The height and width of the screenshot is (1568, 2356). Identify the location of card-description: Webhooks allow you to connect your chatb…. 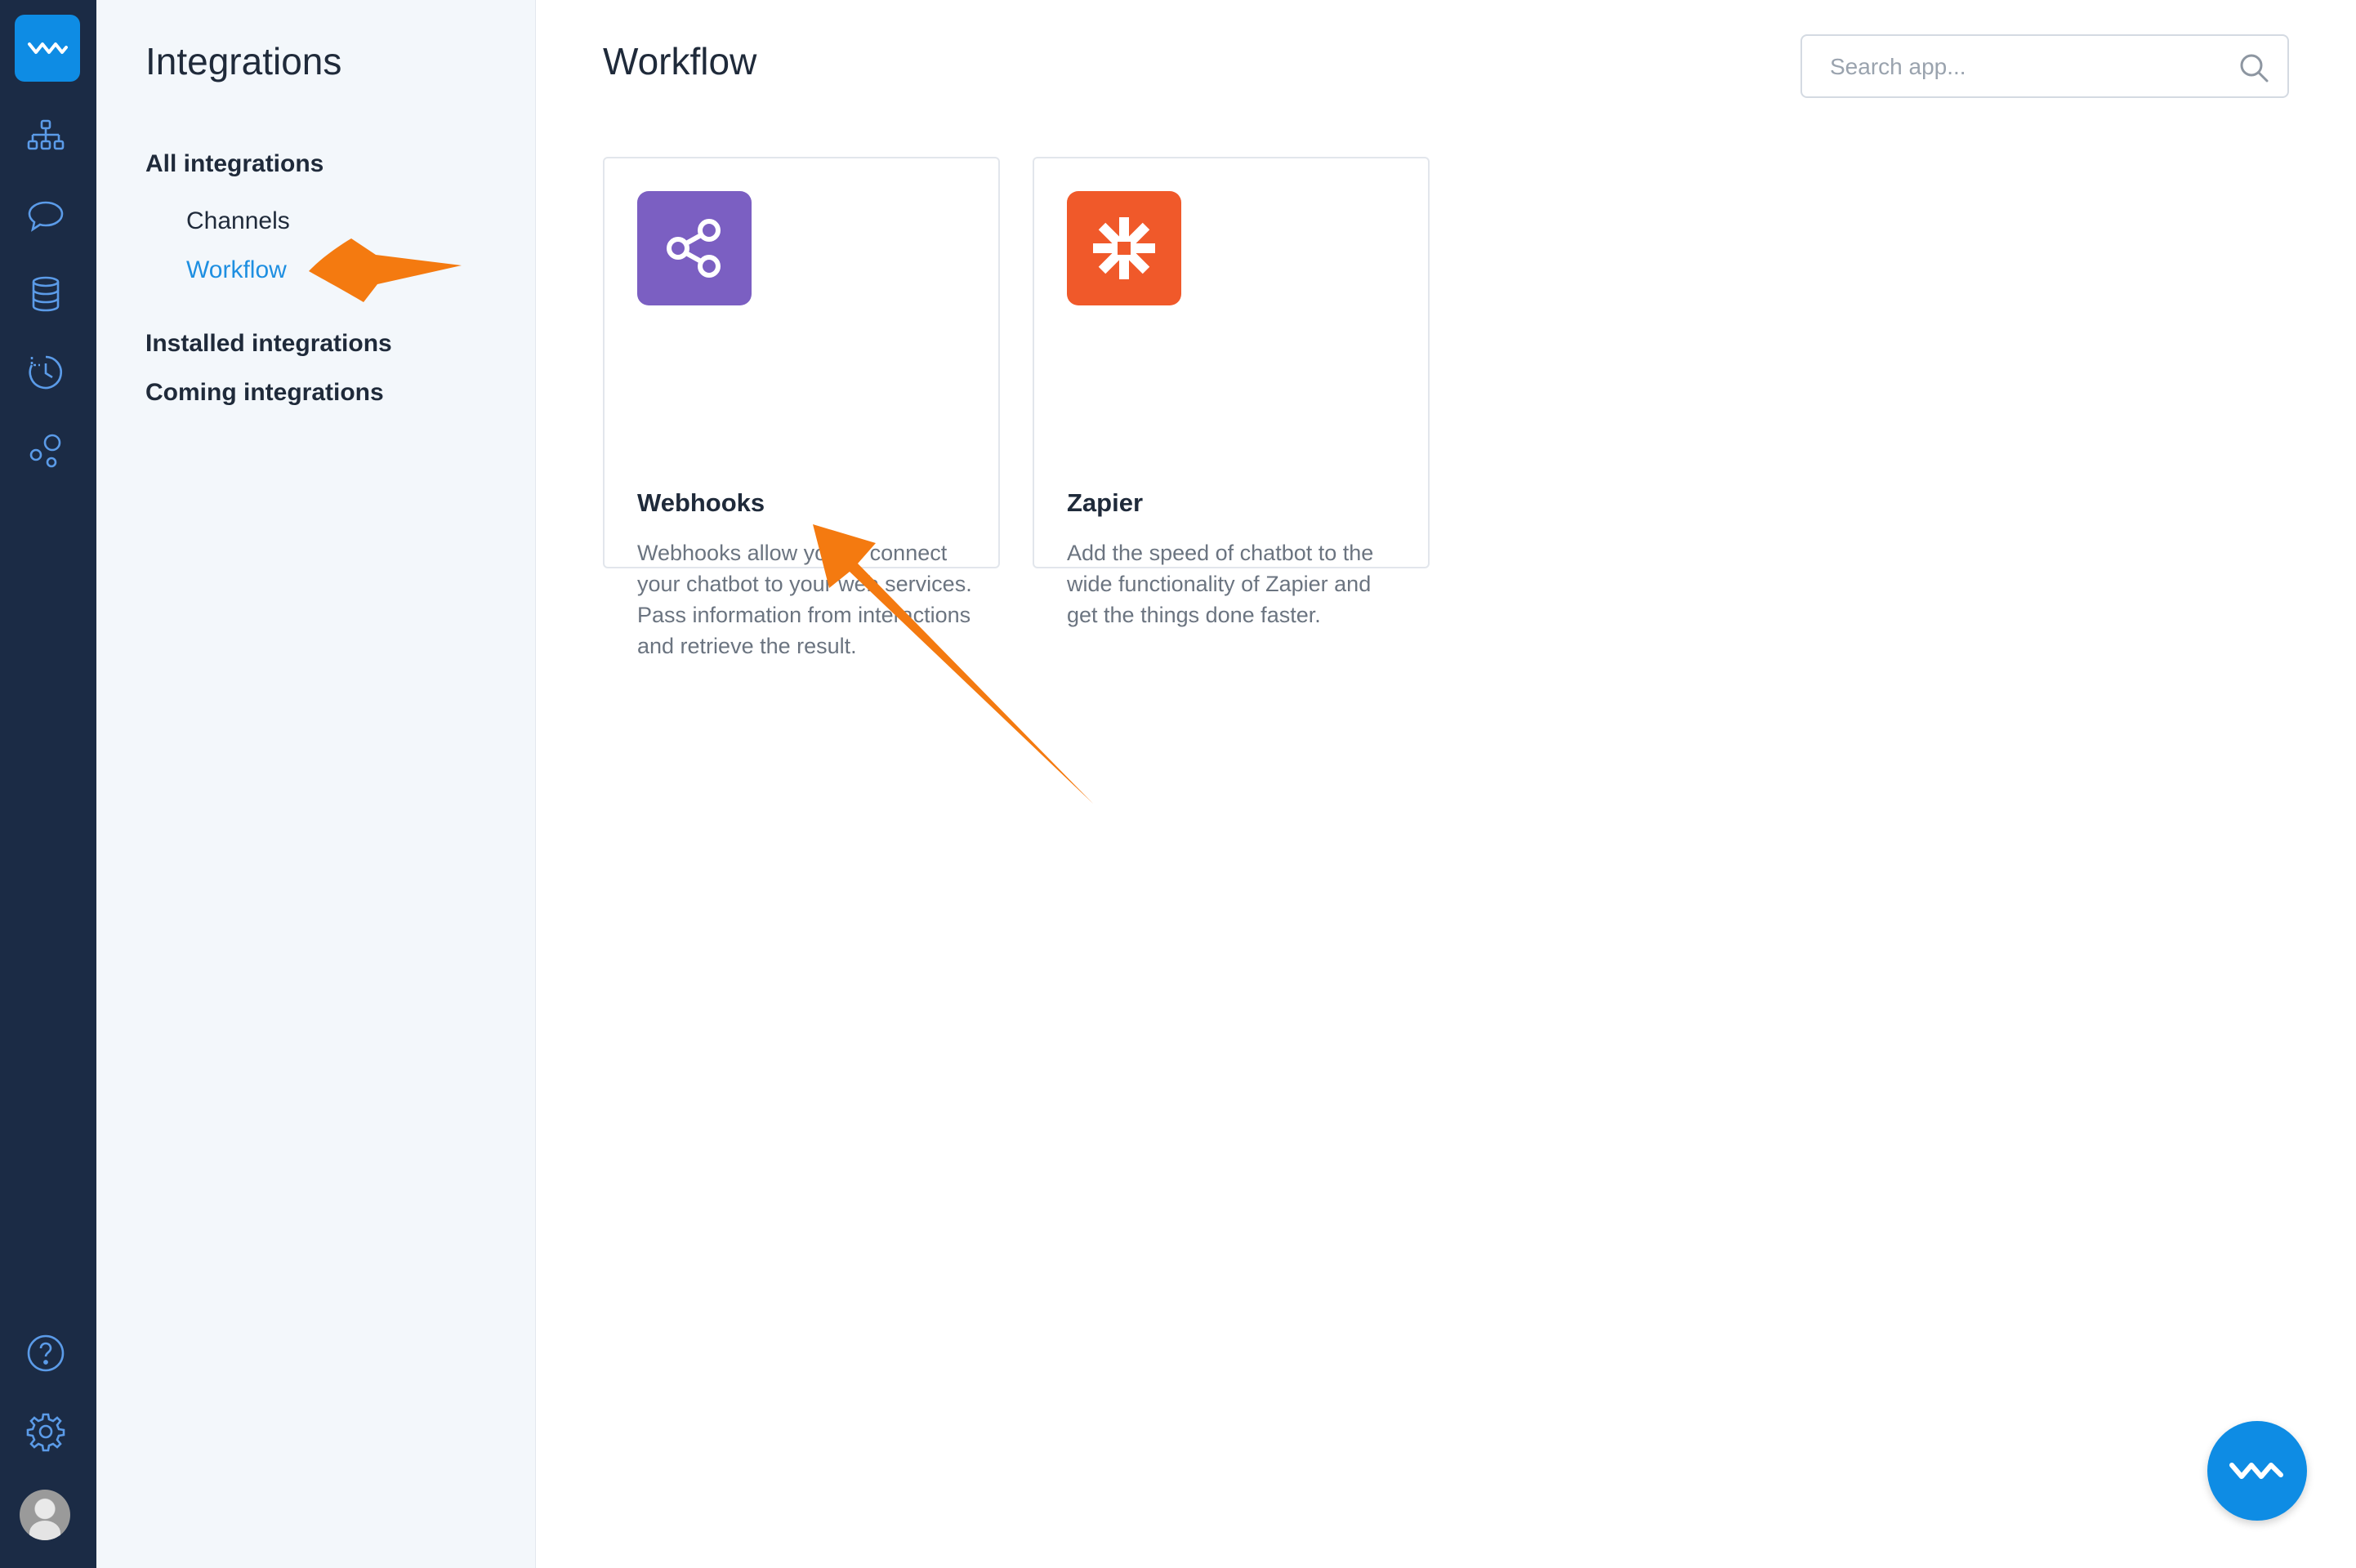
(804, 599).